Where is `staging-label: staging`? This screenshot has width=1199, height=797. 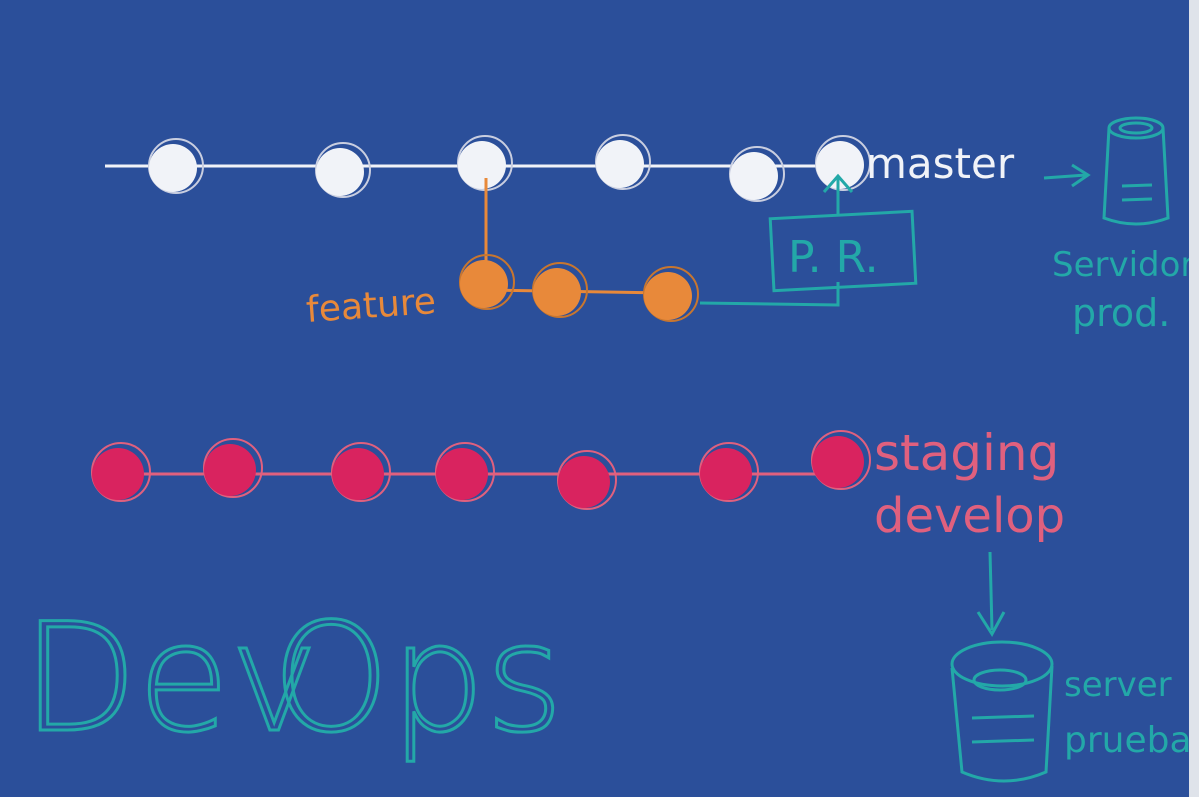 staging-label: staging is located at coordinates (966, 453).